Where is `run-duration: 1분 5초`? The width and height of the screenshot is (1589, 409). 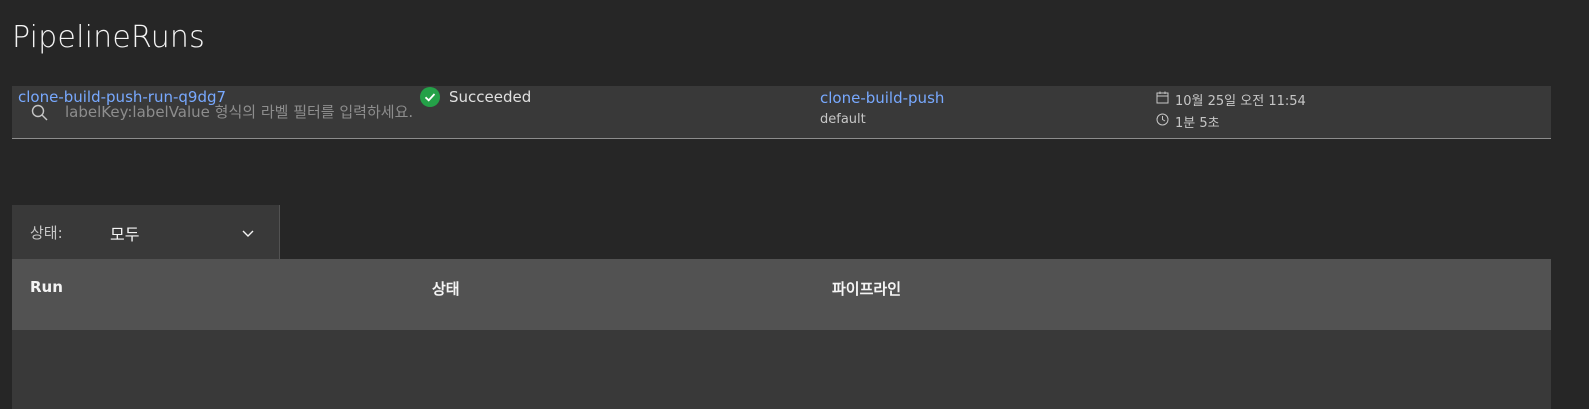 run-duration: 1분 5초 is located at coordinates (1306, 121).